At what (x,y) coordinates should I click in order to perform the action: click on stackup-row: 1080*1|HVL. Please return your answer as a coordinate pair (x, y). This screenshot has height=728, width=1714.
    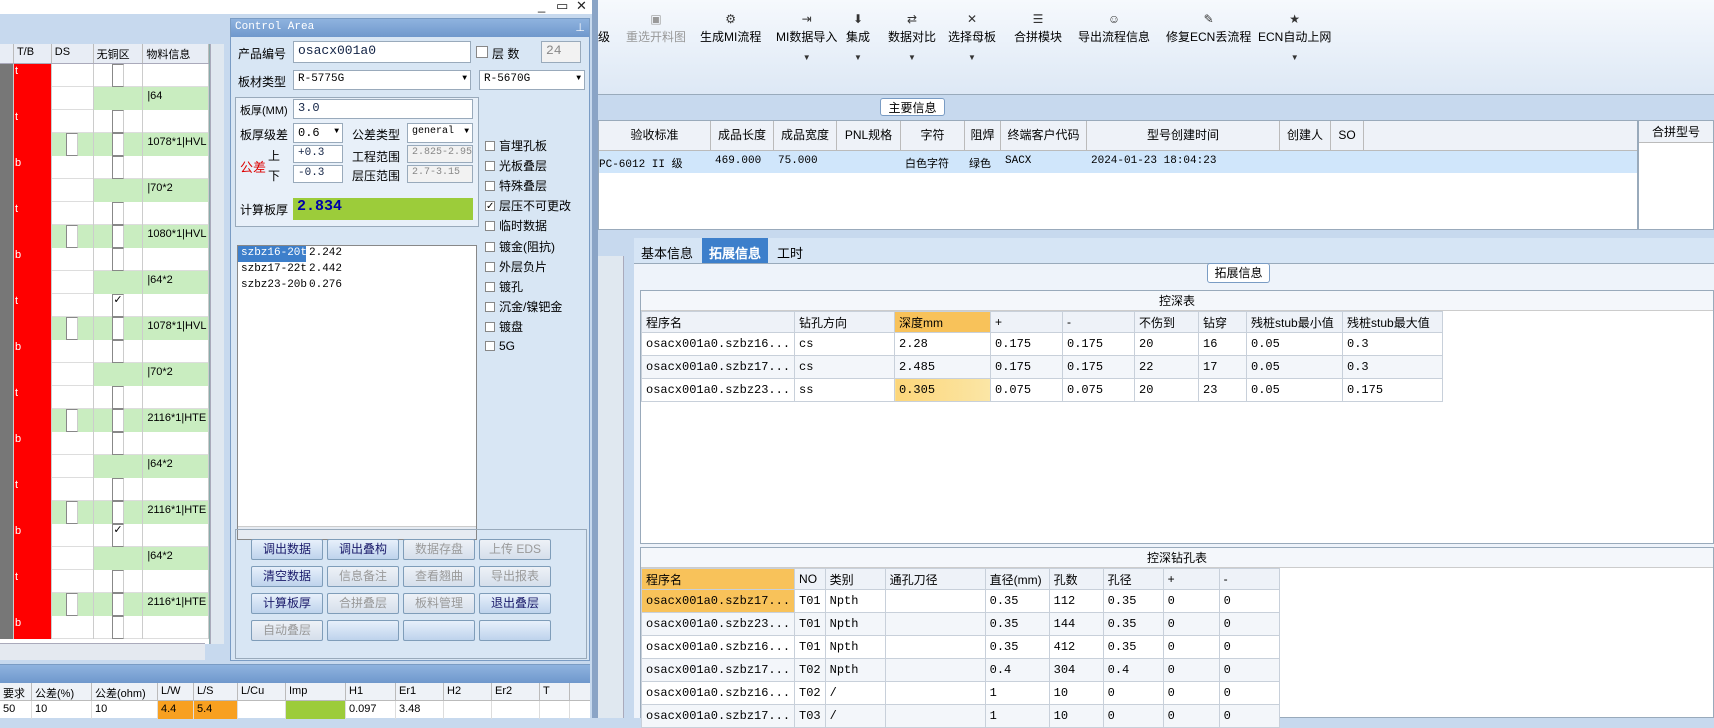
    Looking at the image, I should click on (104, 236).